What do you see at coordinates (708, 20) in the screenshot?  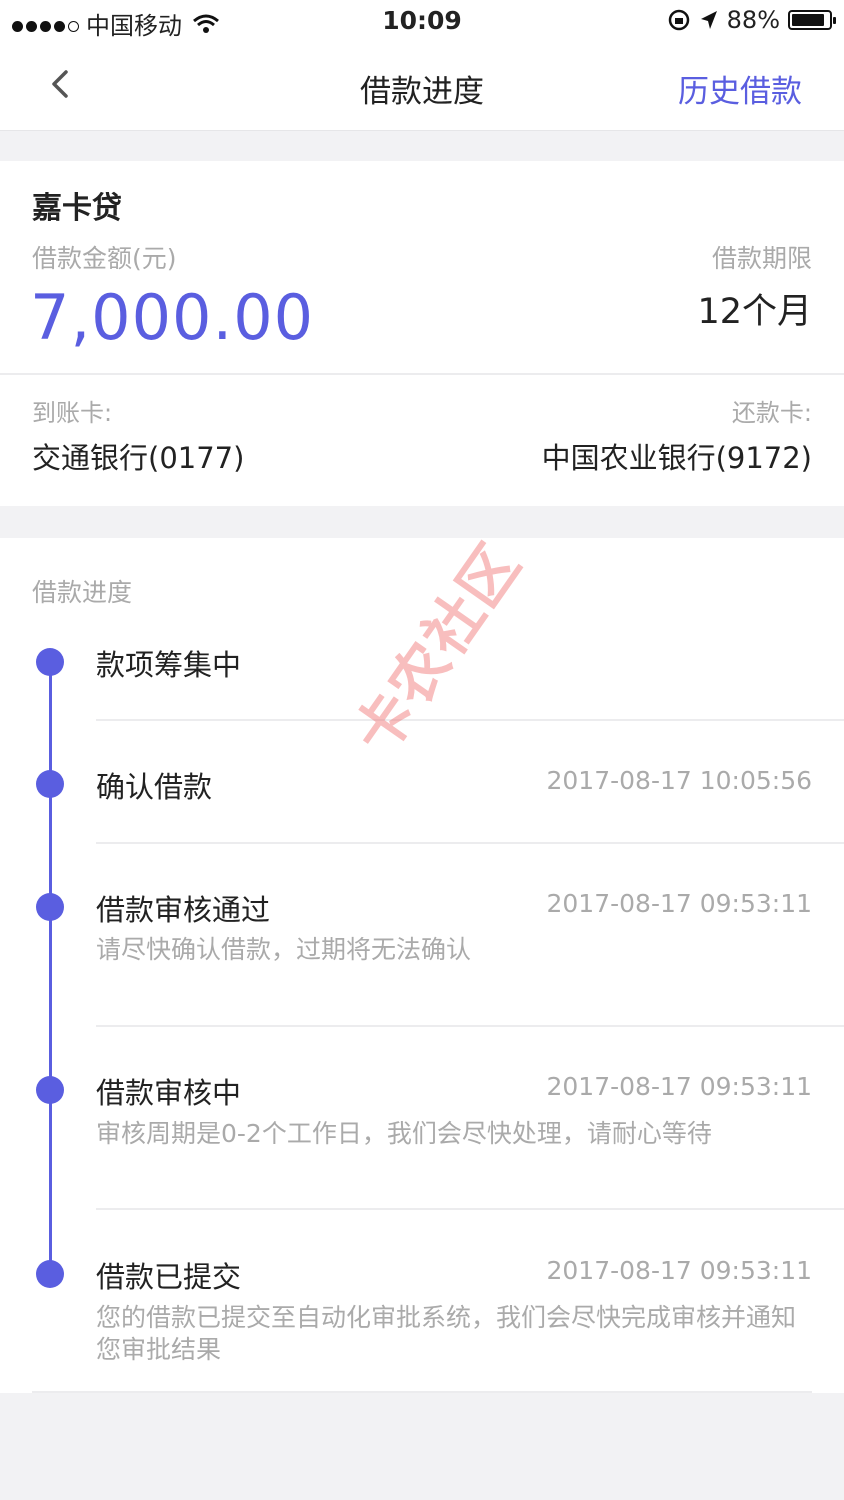 I see `location-icon` at bounding box center [708, 20].